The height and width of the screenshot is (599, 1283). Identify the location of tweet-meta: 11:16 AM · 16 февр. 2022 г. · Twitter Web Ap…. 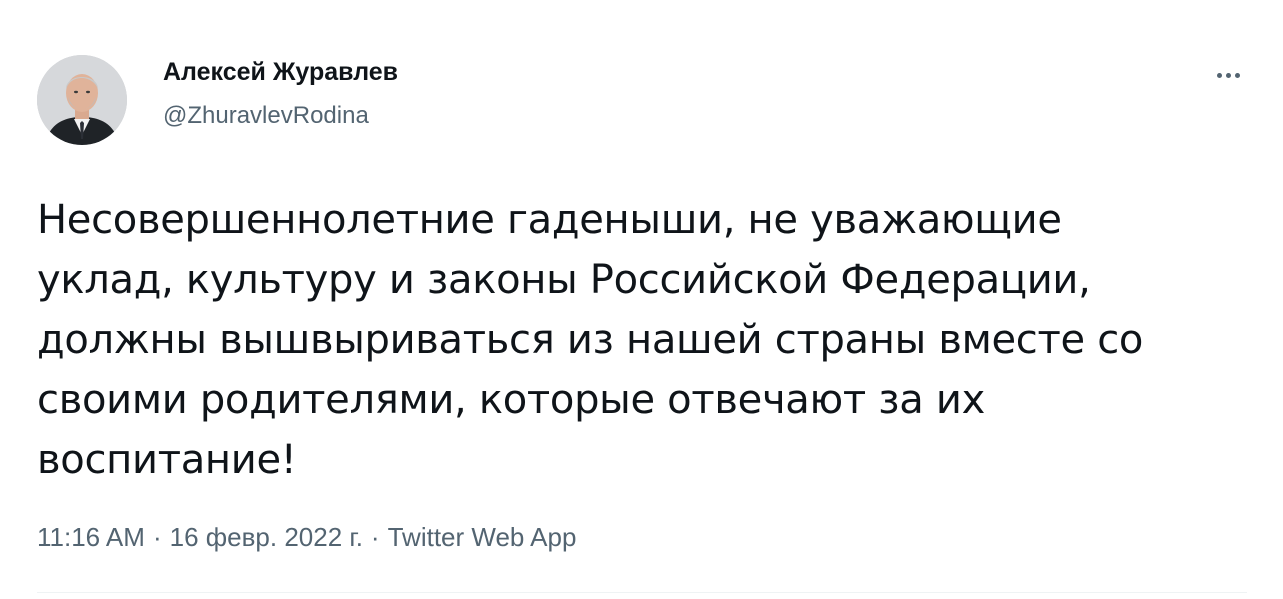
(306, 537).